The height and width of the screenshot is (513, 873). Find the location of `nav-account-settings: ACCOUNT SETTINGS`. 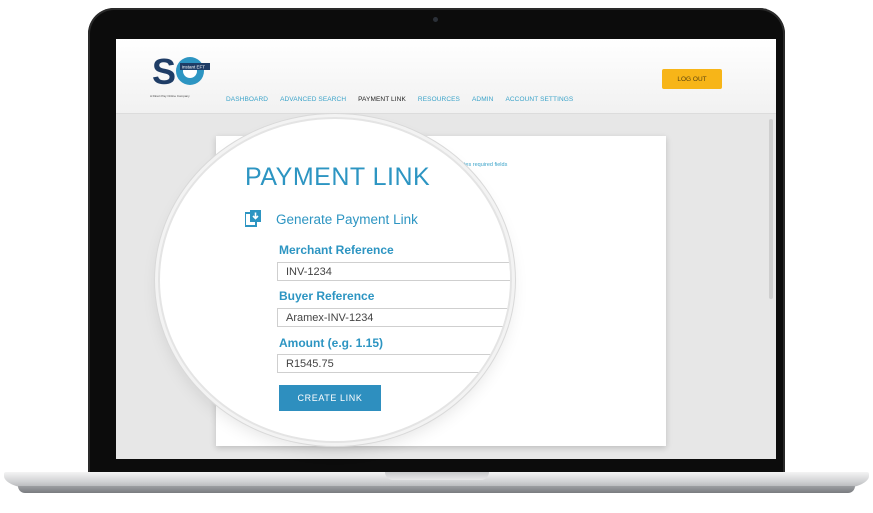

nav-account-settings: ACCOUNT SETTINGS is located at coordinates (539, 99).